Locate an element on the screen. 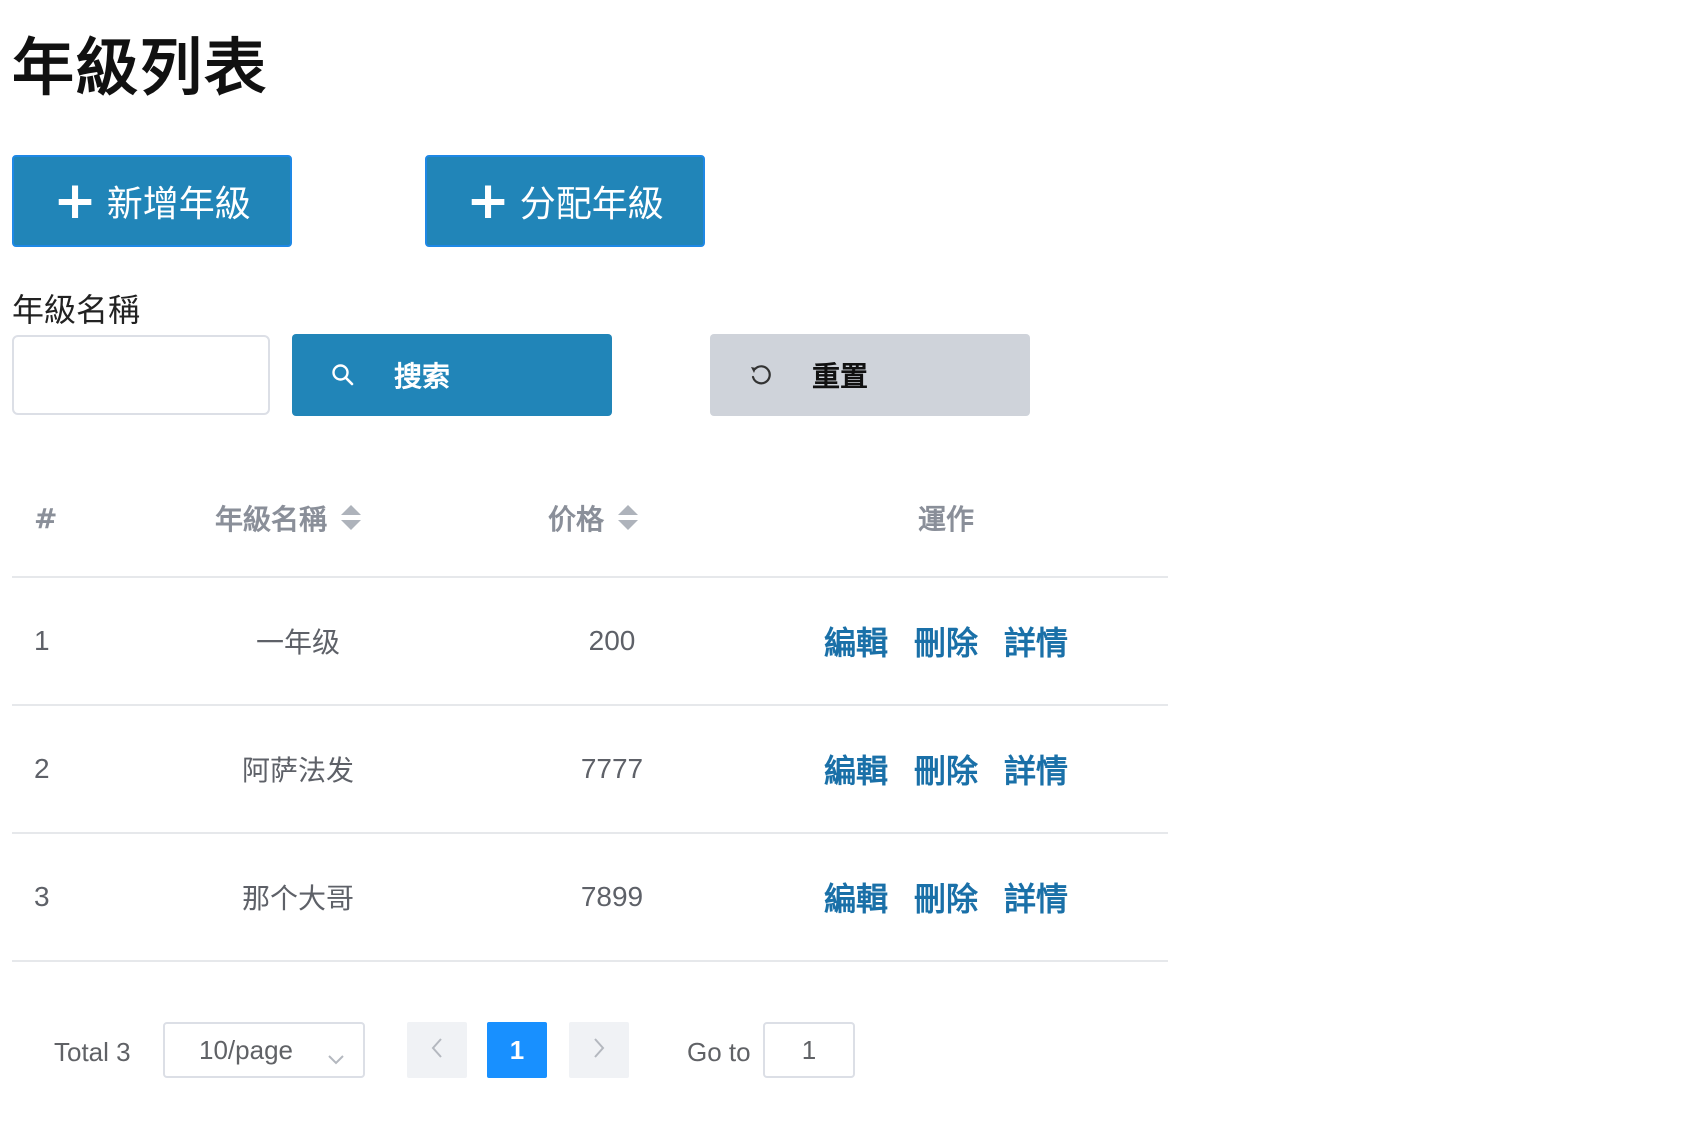 The width and height of the screenshot is (1702, 1124). search-button: 搜索 is located at coordinates (452, 375).